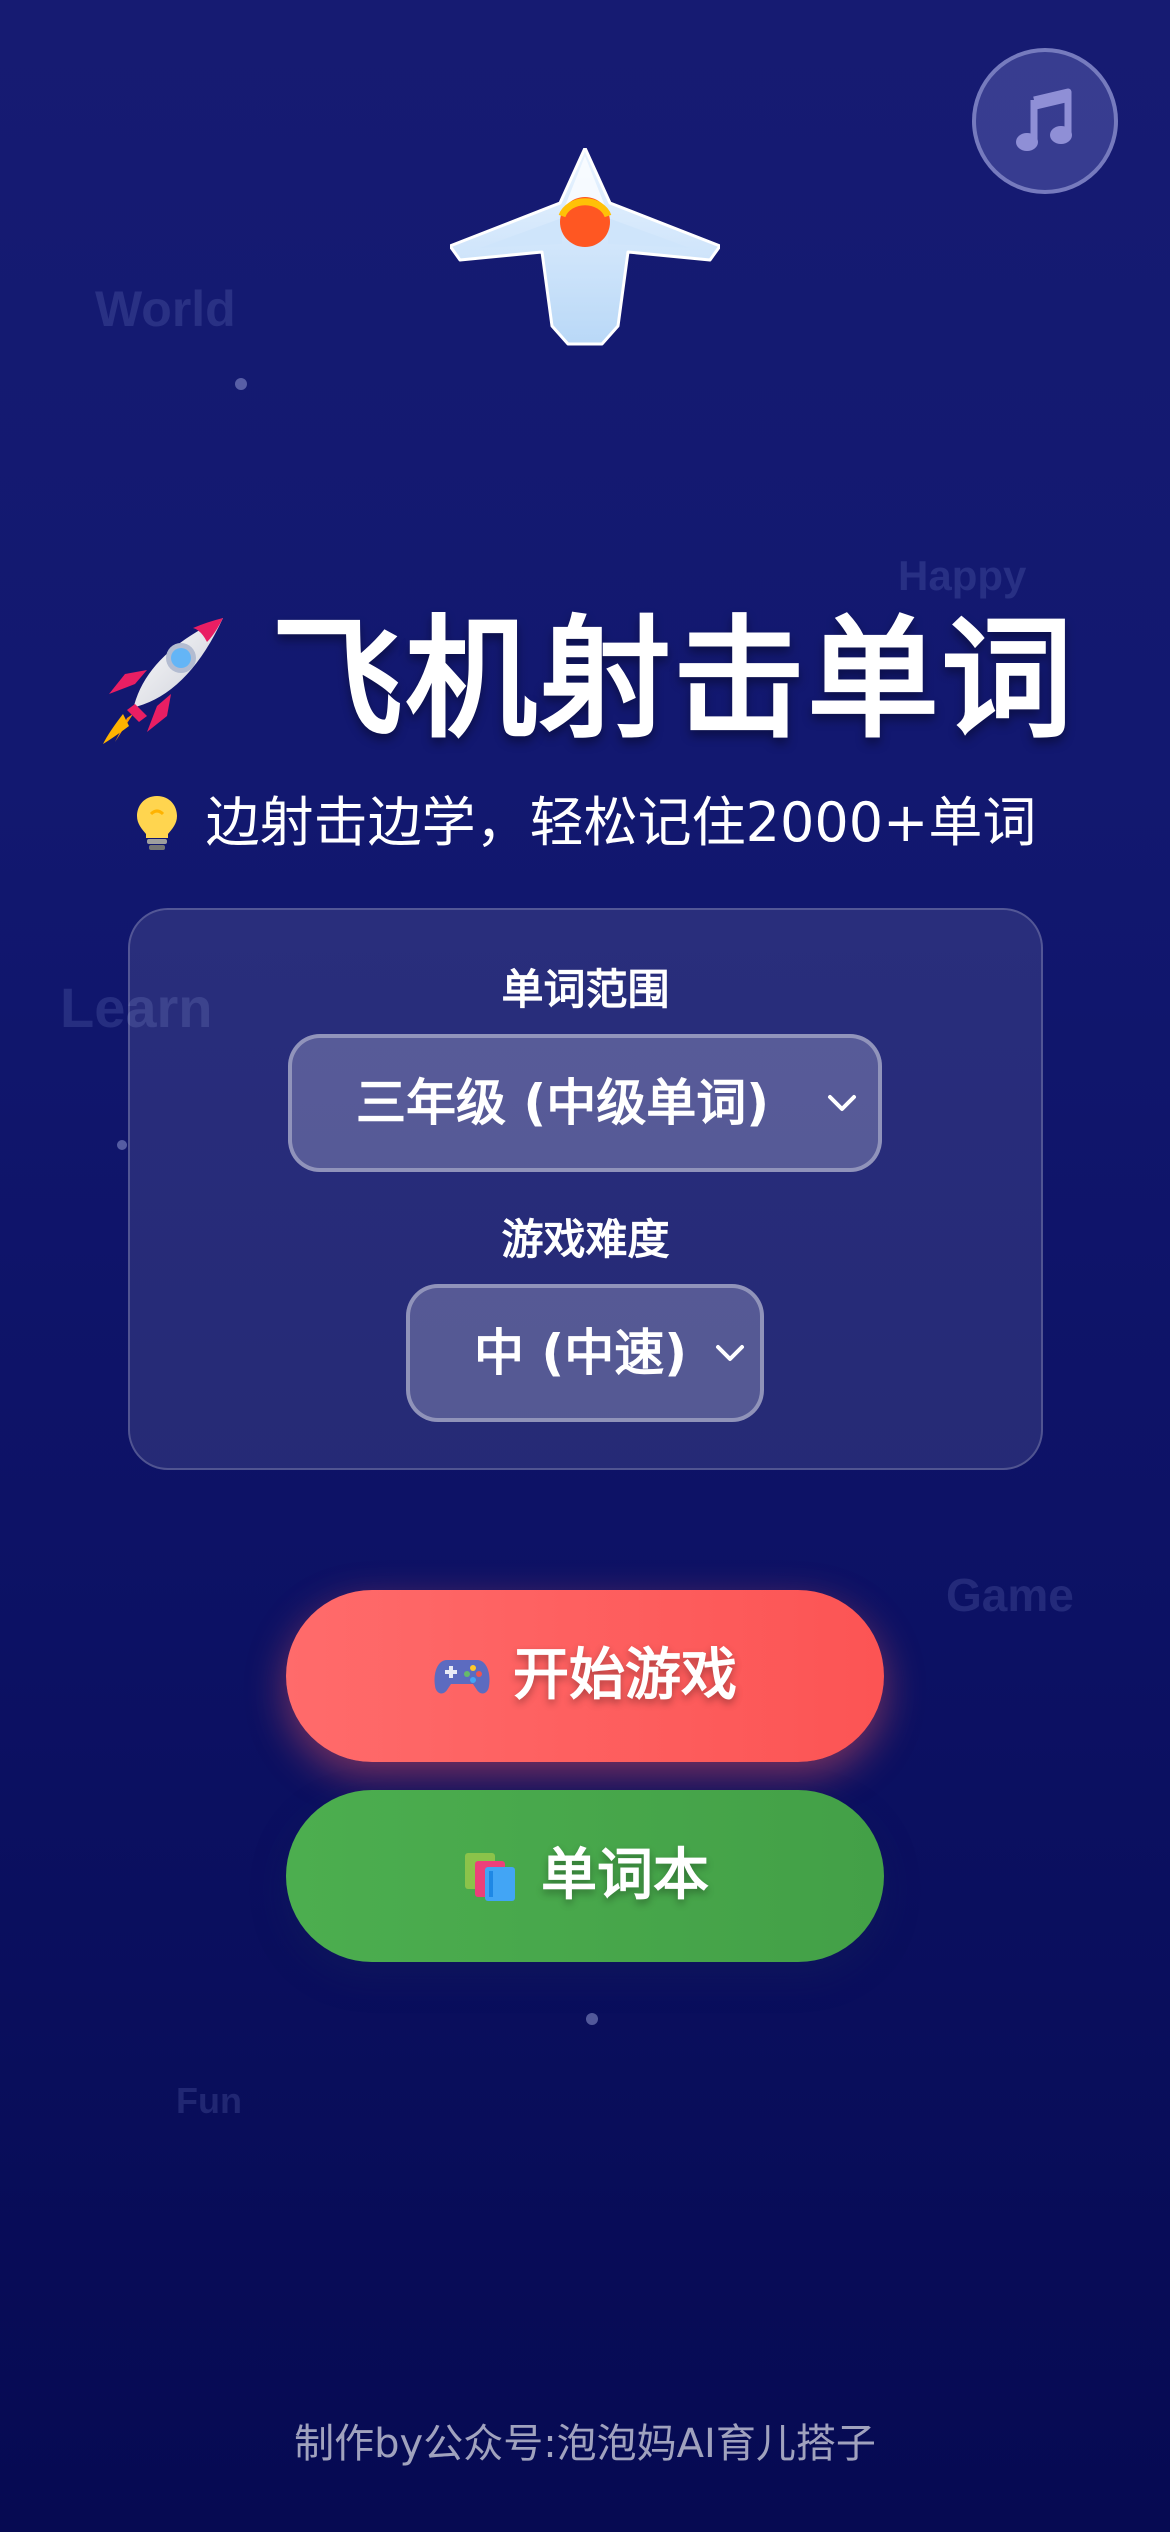 The height and width of the screenshot is (2532, 1170). I want to click on background-word-world: World, so click(165, 309).